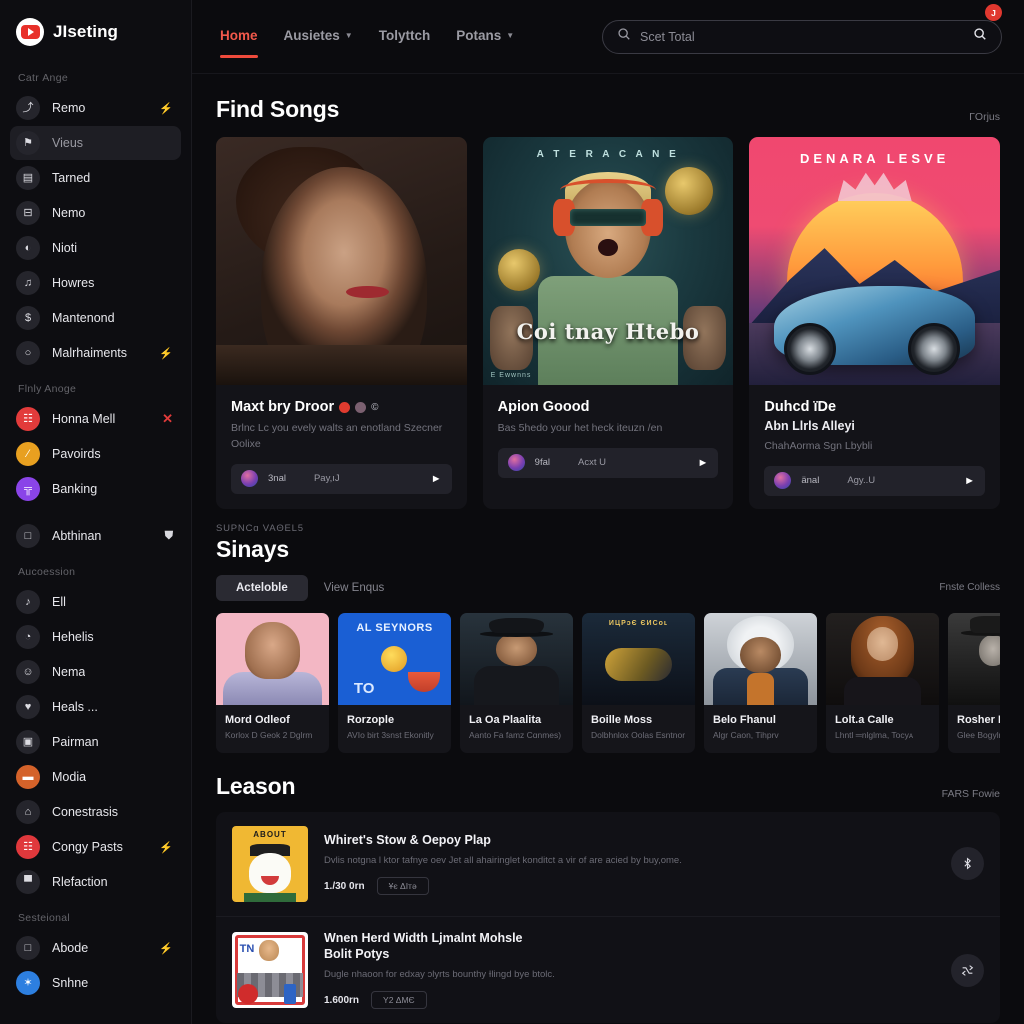  I want to click on sidebar-item-label: Abode, so click(70, 948).